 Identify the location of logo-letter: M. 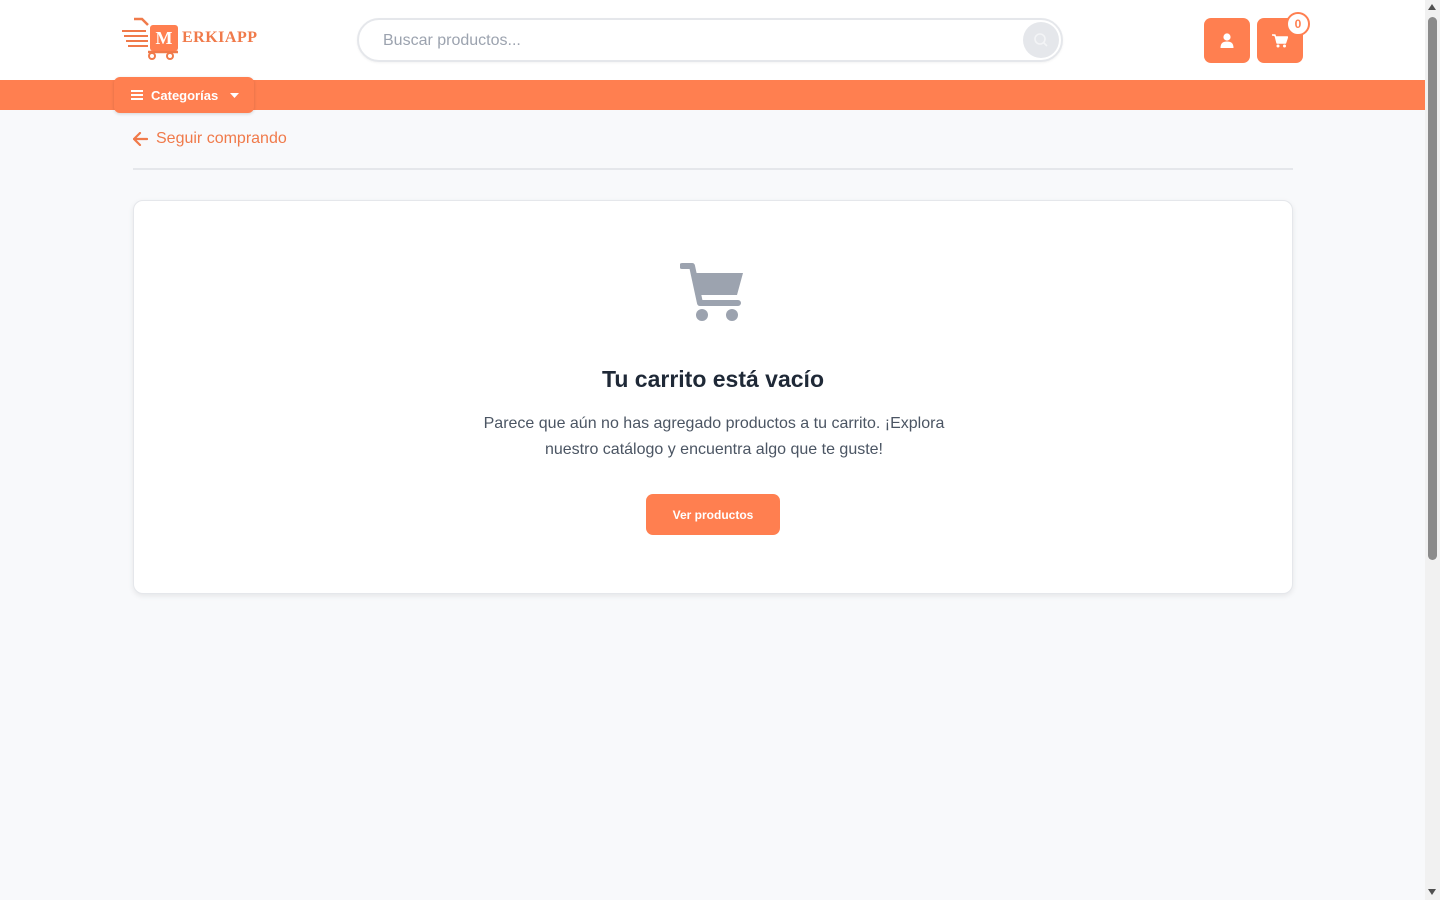
(164, 38).